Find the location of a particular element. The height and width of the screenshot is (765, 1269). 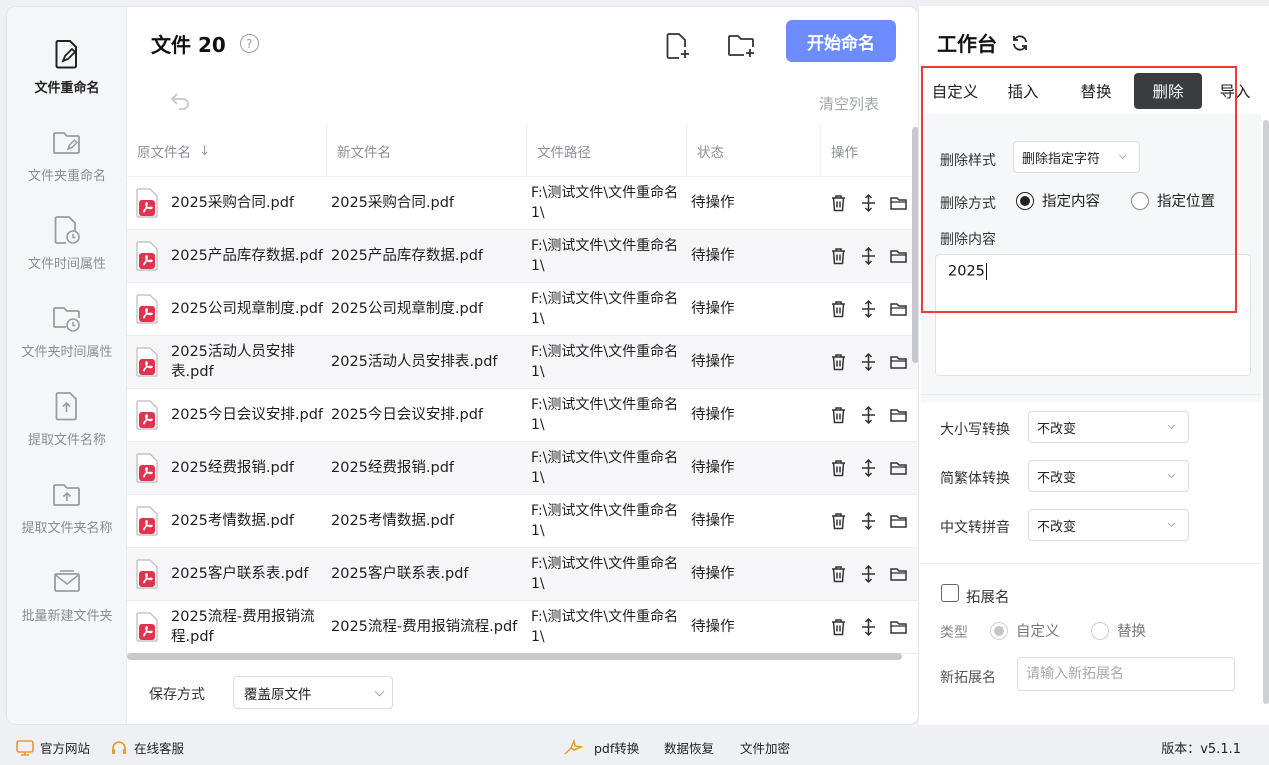

horizontal-scrollbar is located at coordinates (514, 656).